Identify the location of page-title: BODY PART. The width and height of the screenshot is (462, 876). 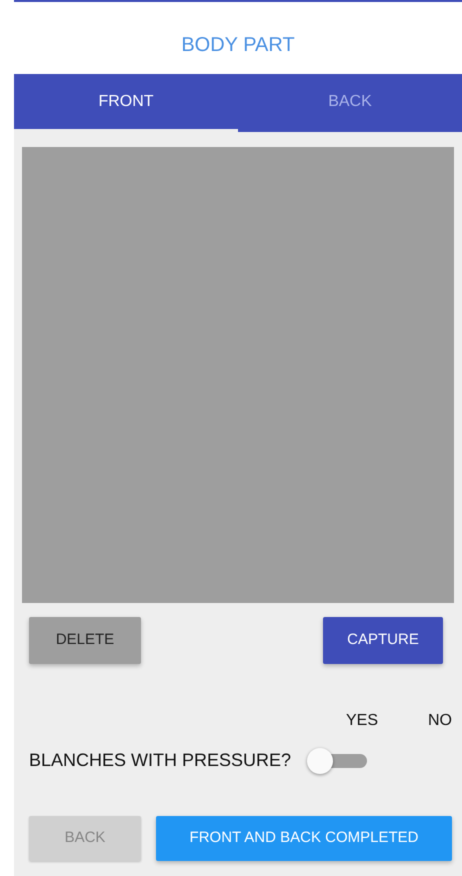
(238, 45).